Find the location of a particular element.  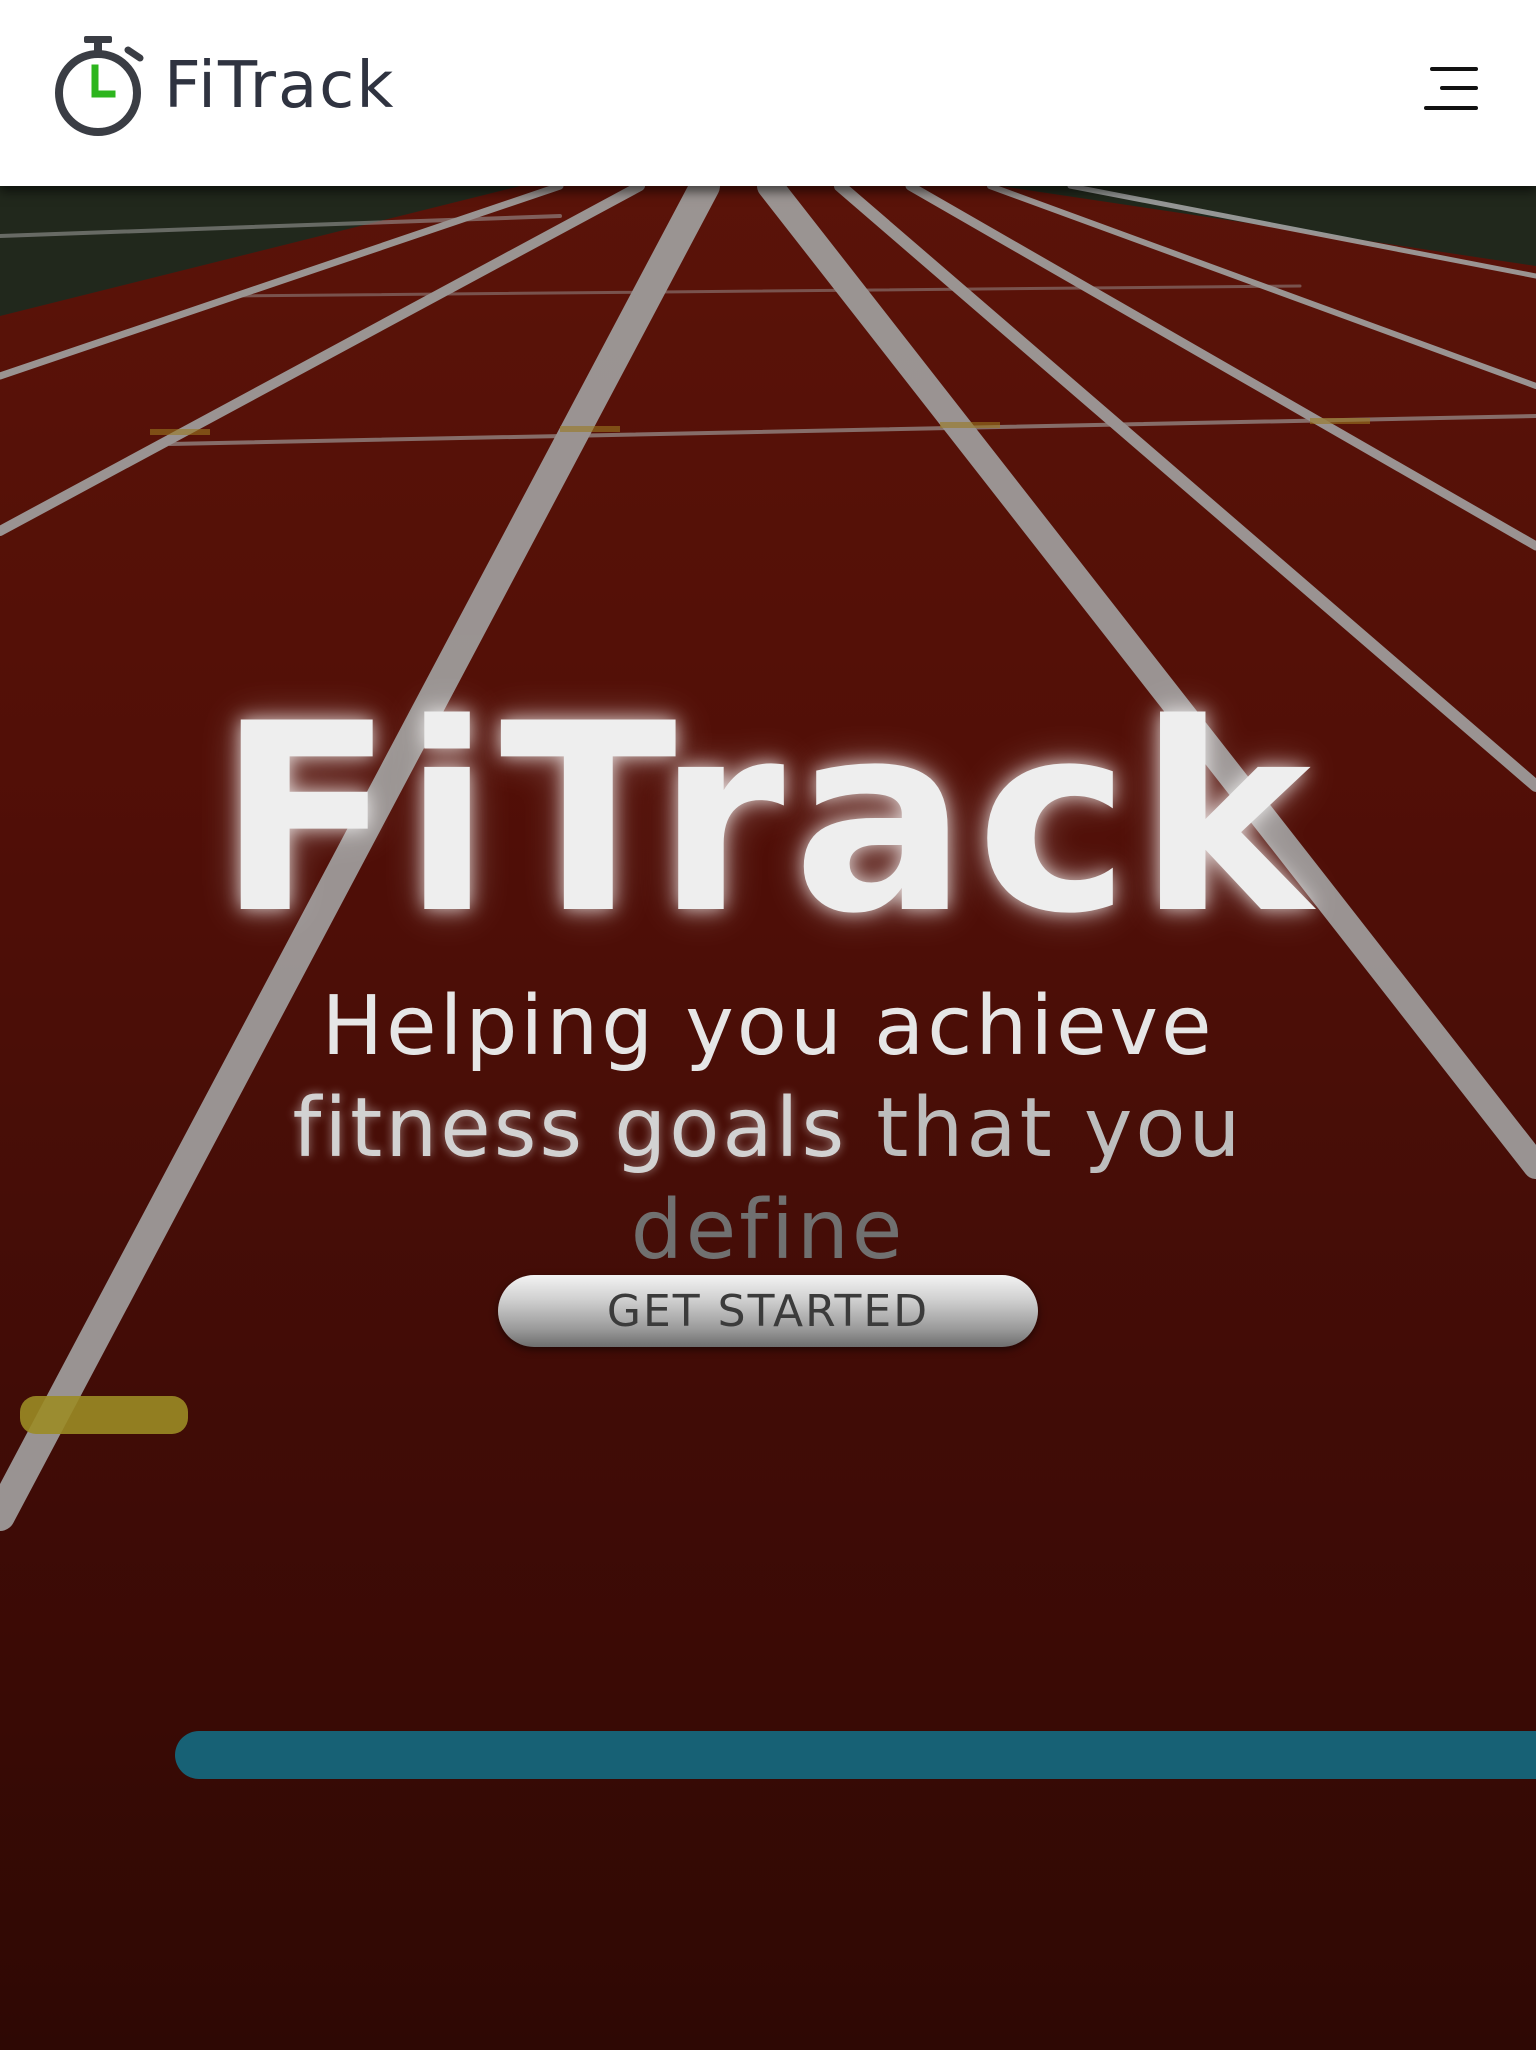

menu-button is located at coordinates (1453, 89).